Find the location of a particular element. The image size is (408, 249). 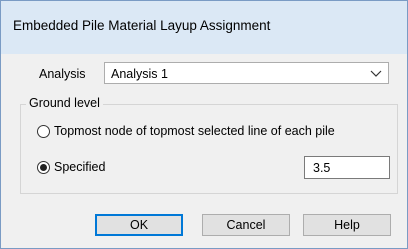

radio-topmost-node-circle is located at coordinates (43, 131).